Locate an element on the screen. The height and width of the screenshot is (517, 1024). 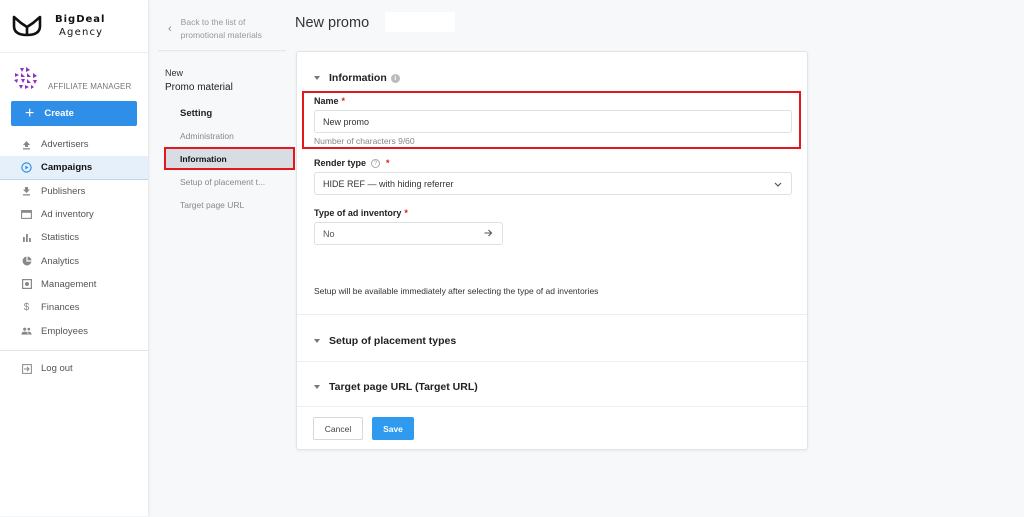
sidebar-item-analytics: Analytics is located at coordinates (74, 260).